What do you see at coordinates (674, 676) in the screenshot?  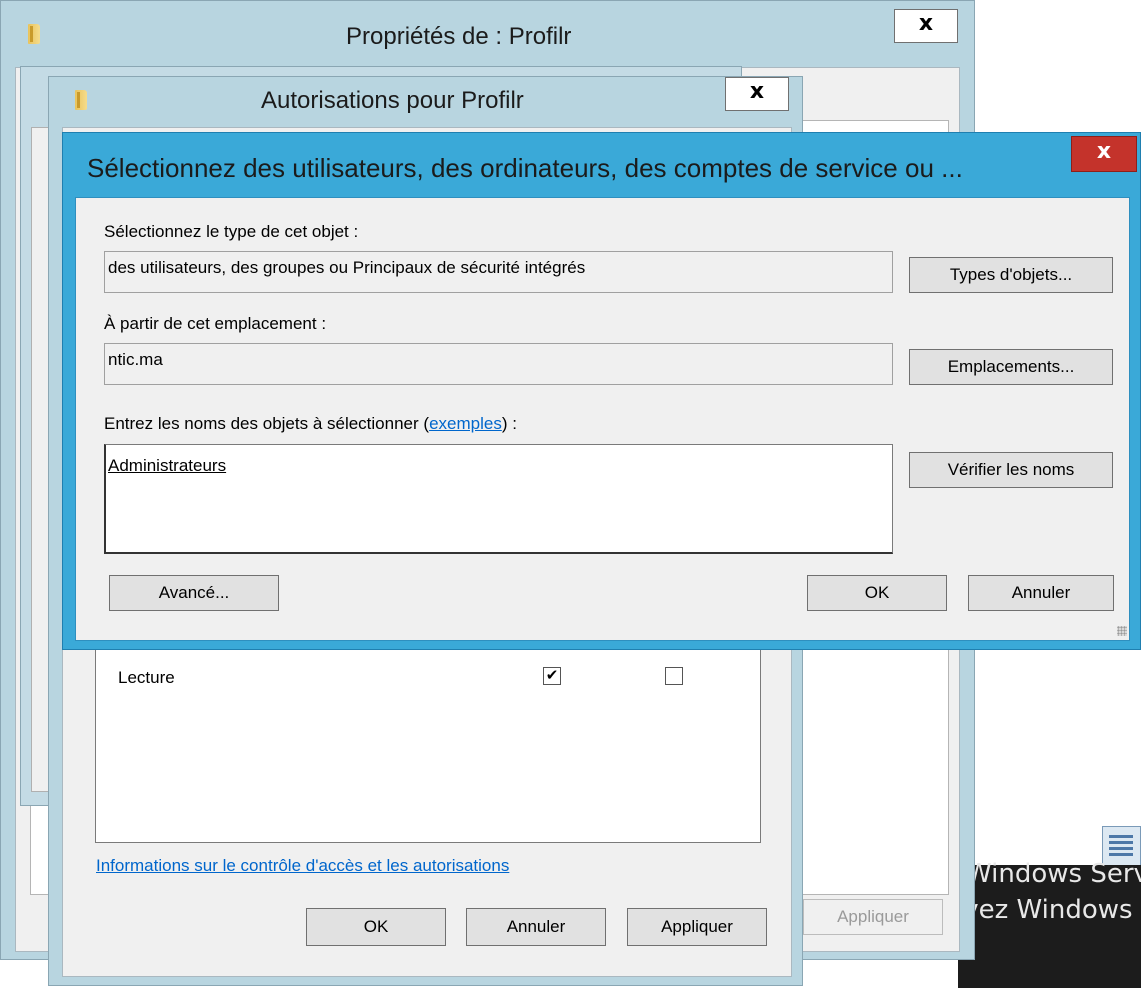 I see `deny-checkbox` at bounding box center [674, 676].